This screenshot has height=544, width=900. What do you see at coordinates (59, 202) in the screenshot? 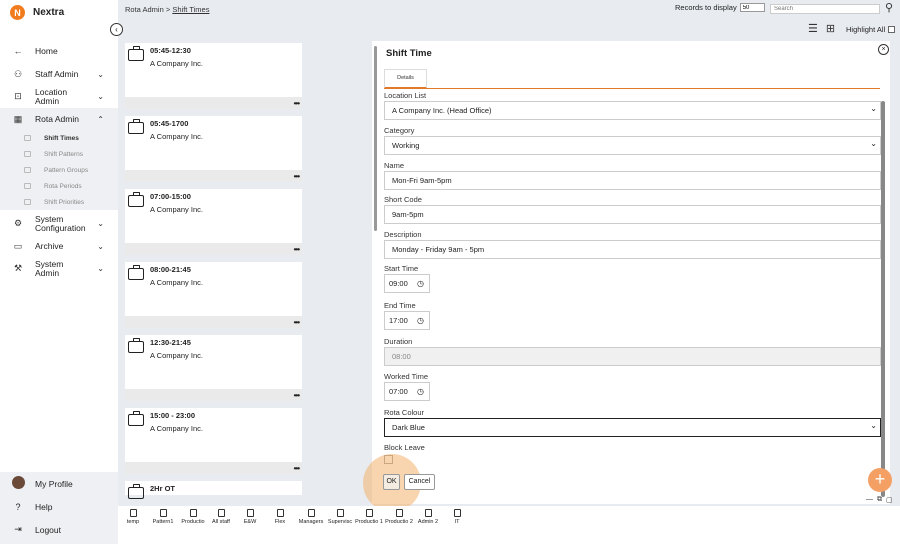
I see `sidebar-subitem-shift-priorities: Shift Priorities` at bounding box center [59, 202].